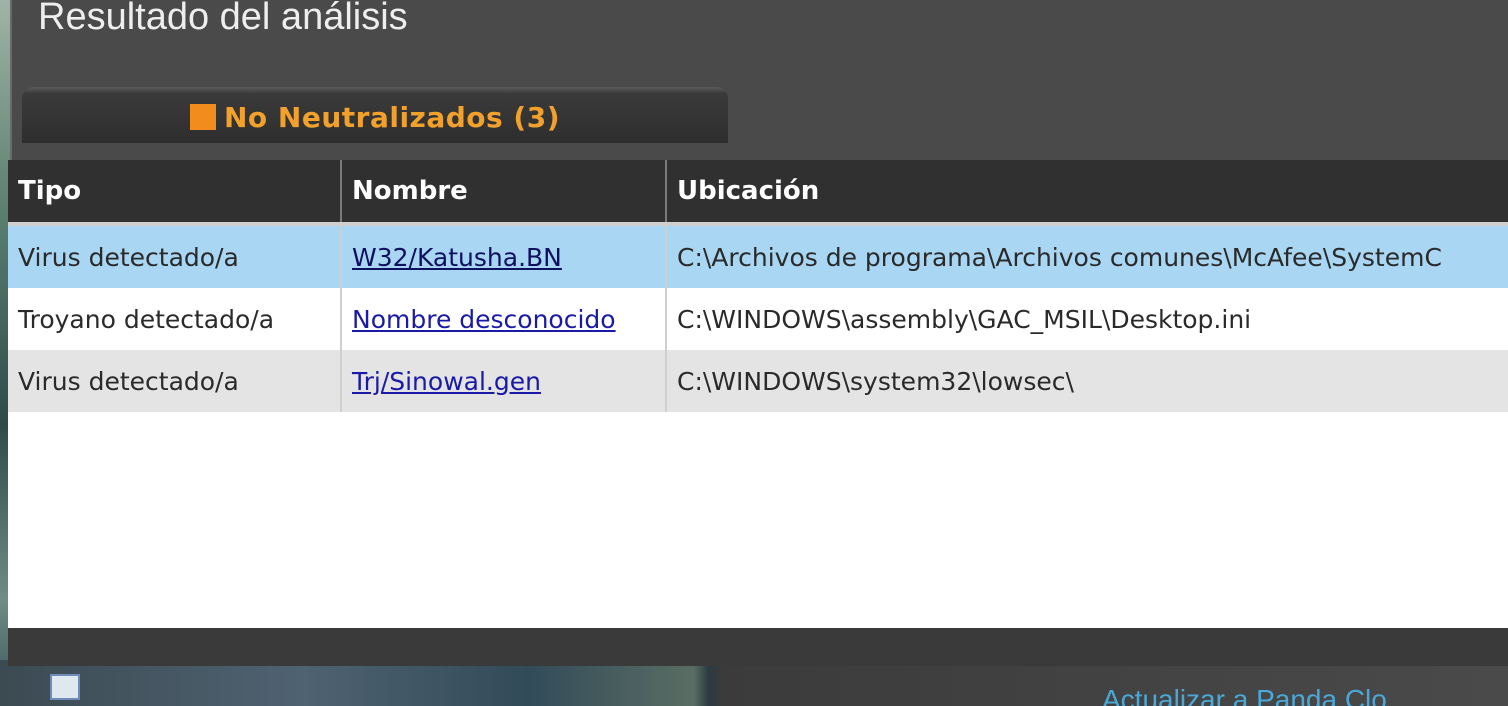  Describe the element at coordinates (875, 381) in the screenshot. I see `cell-ubicacion: C:\WINDOWS\system32\lowsec\` at that location.